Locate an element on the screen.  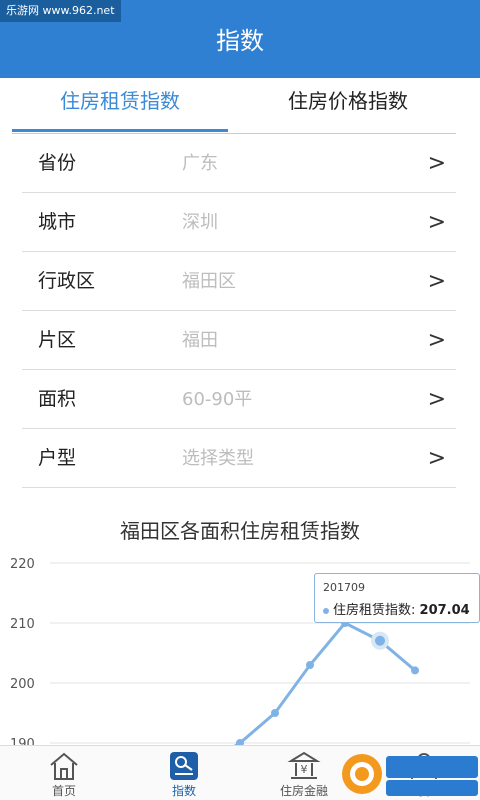
row-value: 广东 is located at coordinates (200, 163).